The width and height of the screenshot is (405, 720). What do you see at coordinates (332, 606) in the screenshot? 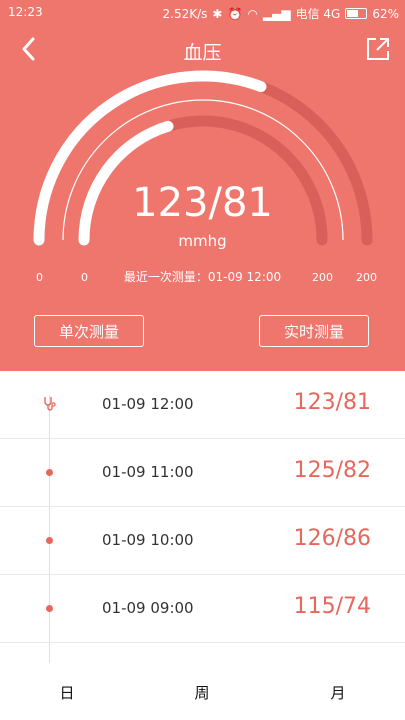
I see `record-value: 115/74` at bounding box center [332, 606].